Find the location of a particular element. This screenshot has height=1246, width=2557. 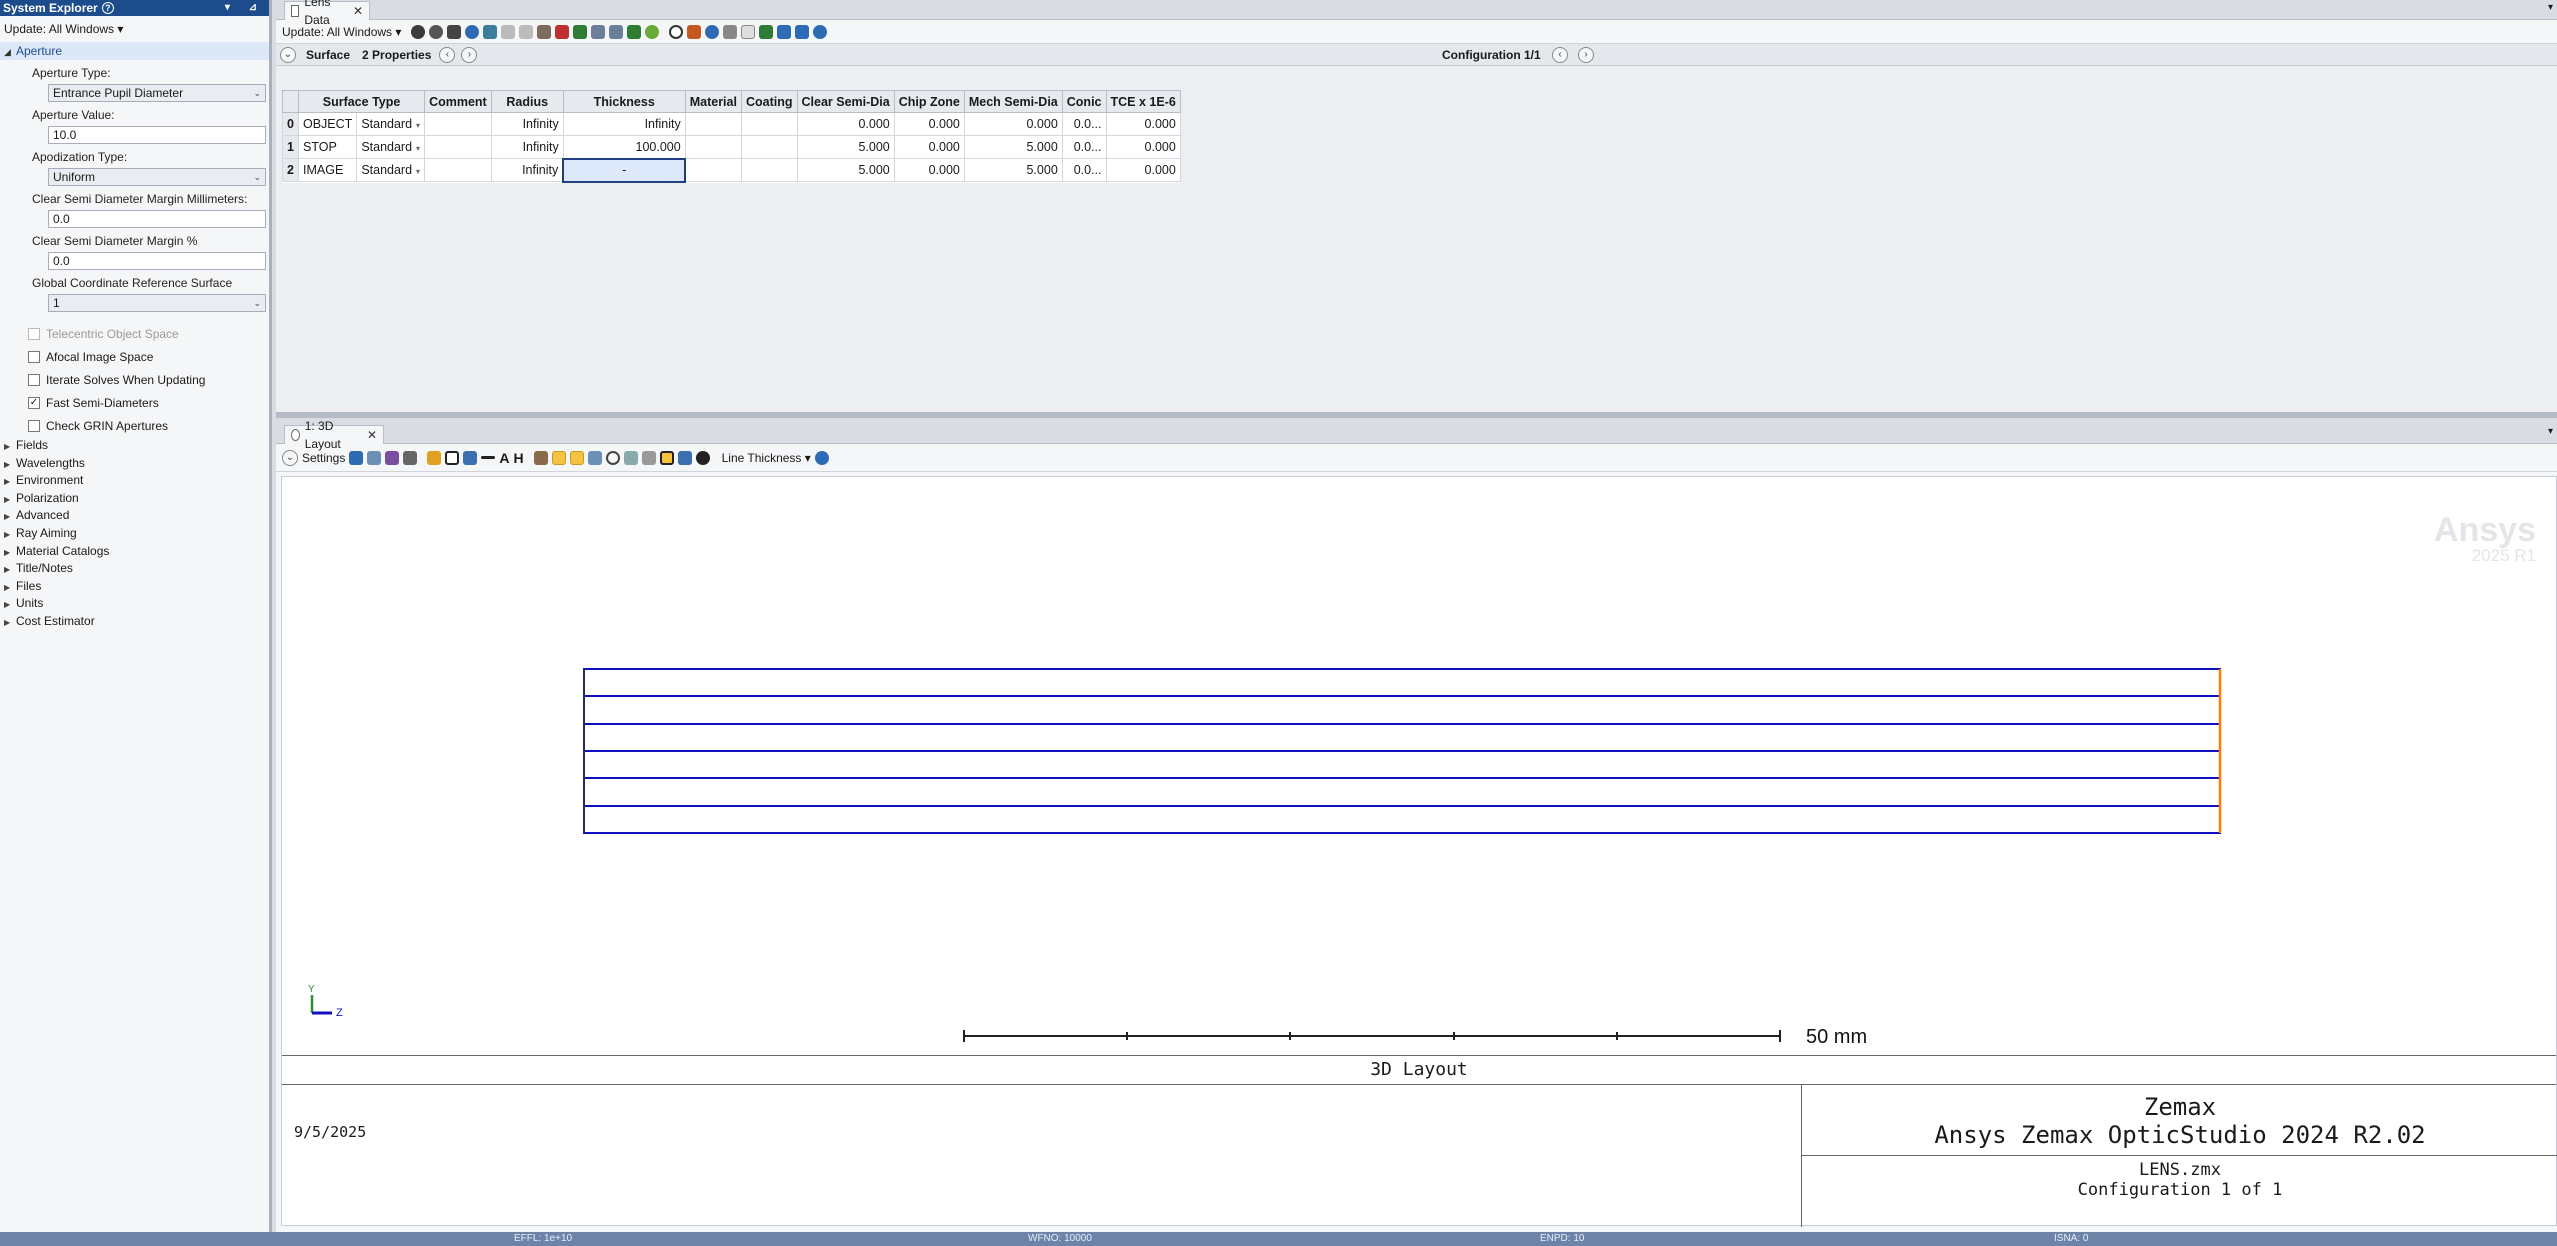

help-icon: ? is located at coordinates (107, 8).